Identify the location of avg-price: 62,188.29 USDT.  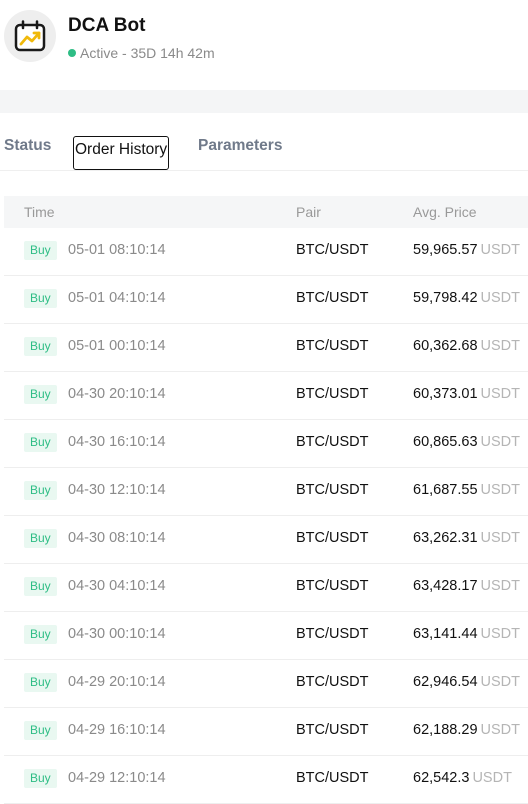
(466, 730).